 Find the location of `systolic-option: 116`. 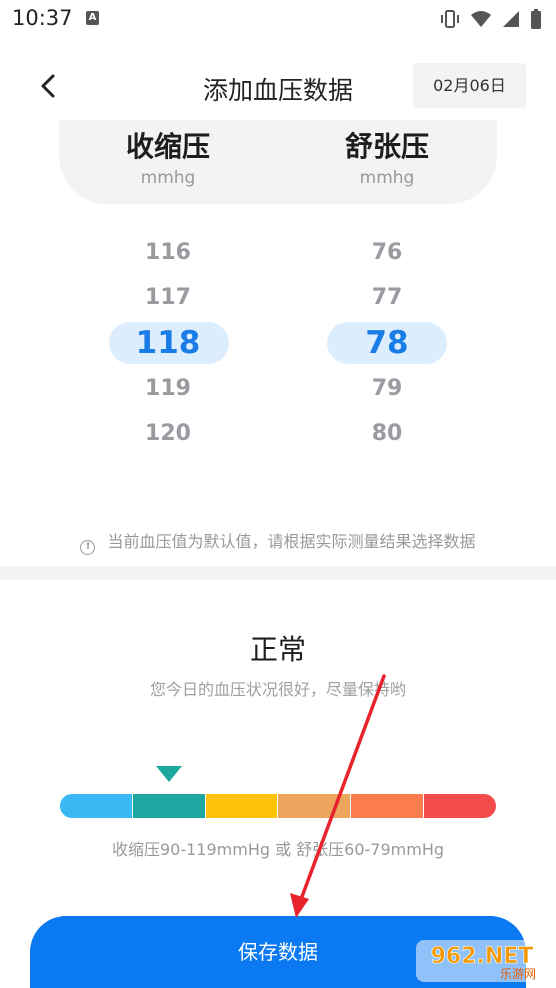

systolic-option: 116 is located at coordinates (168, 252).